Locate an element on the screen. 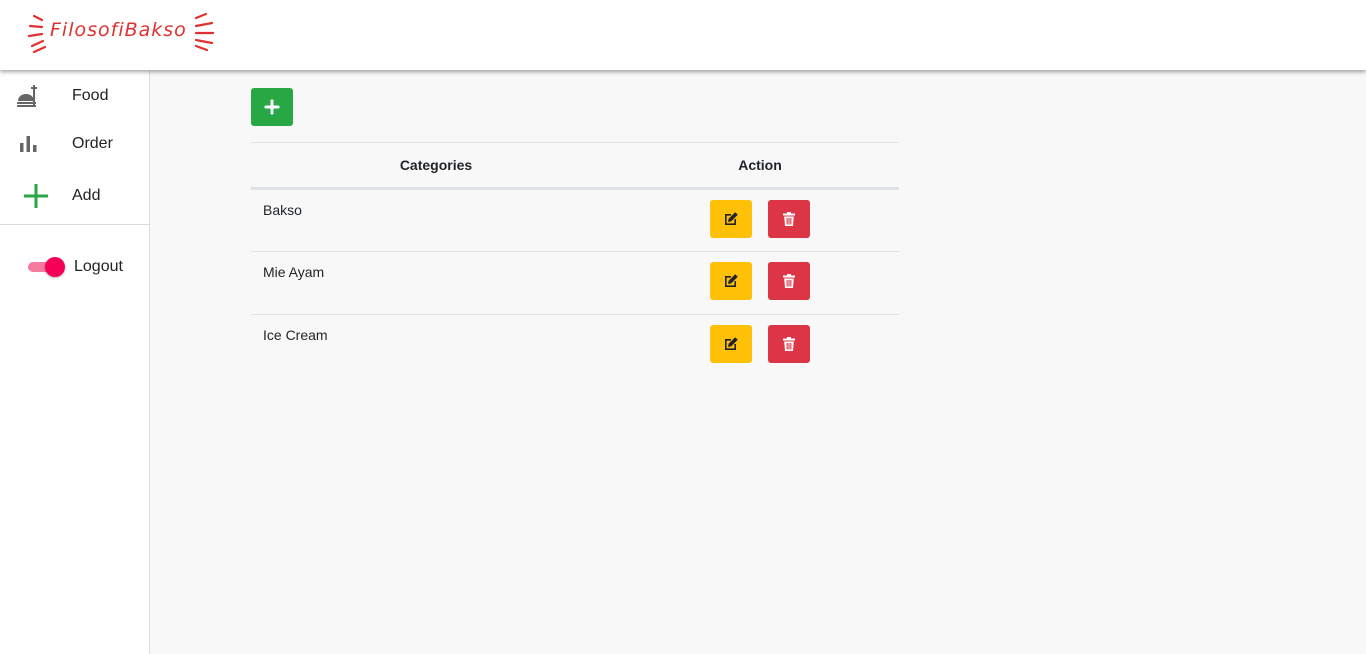 The height and width of the screenshot is (654, 1366). sidebar: Food Order Add Logout is located at coordinates (75, 362).